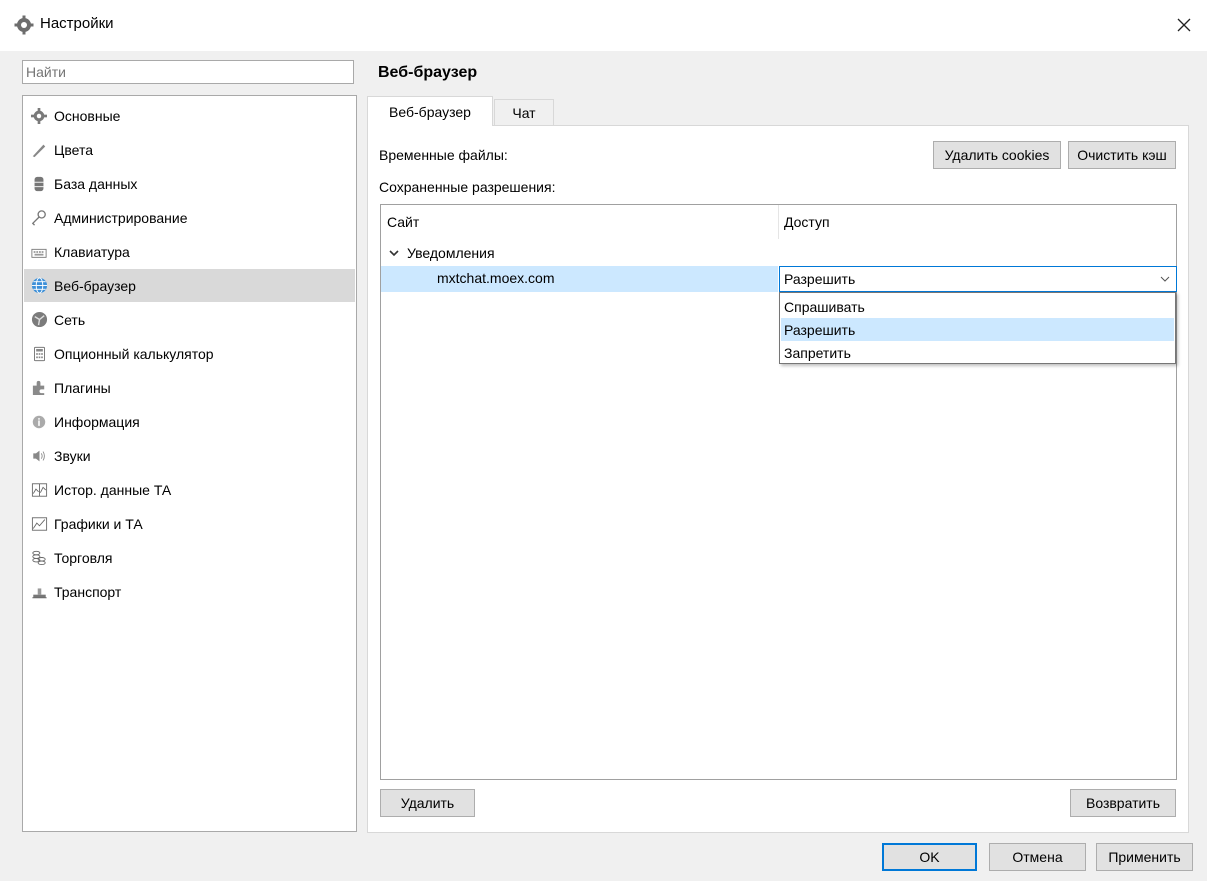  Describe the element at coordinates (70, 319) in the screenshot. I see `sidebar-item-label: Сеть` at that location.